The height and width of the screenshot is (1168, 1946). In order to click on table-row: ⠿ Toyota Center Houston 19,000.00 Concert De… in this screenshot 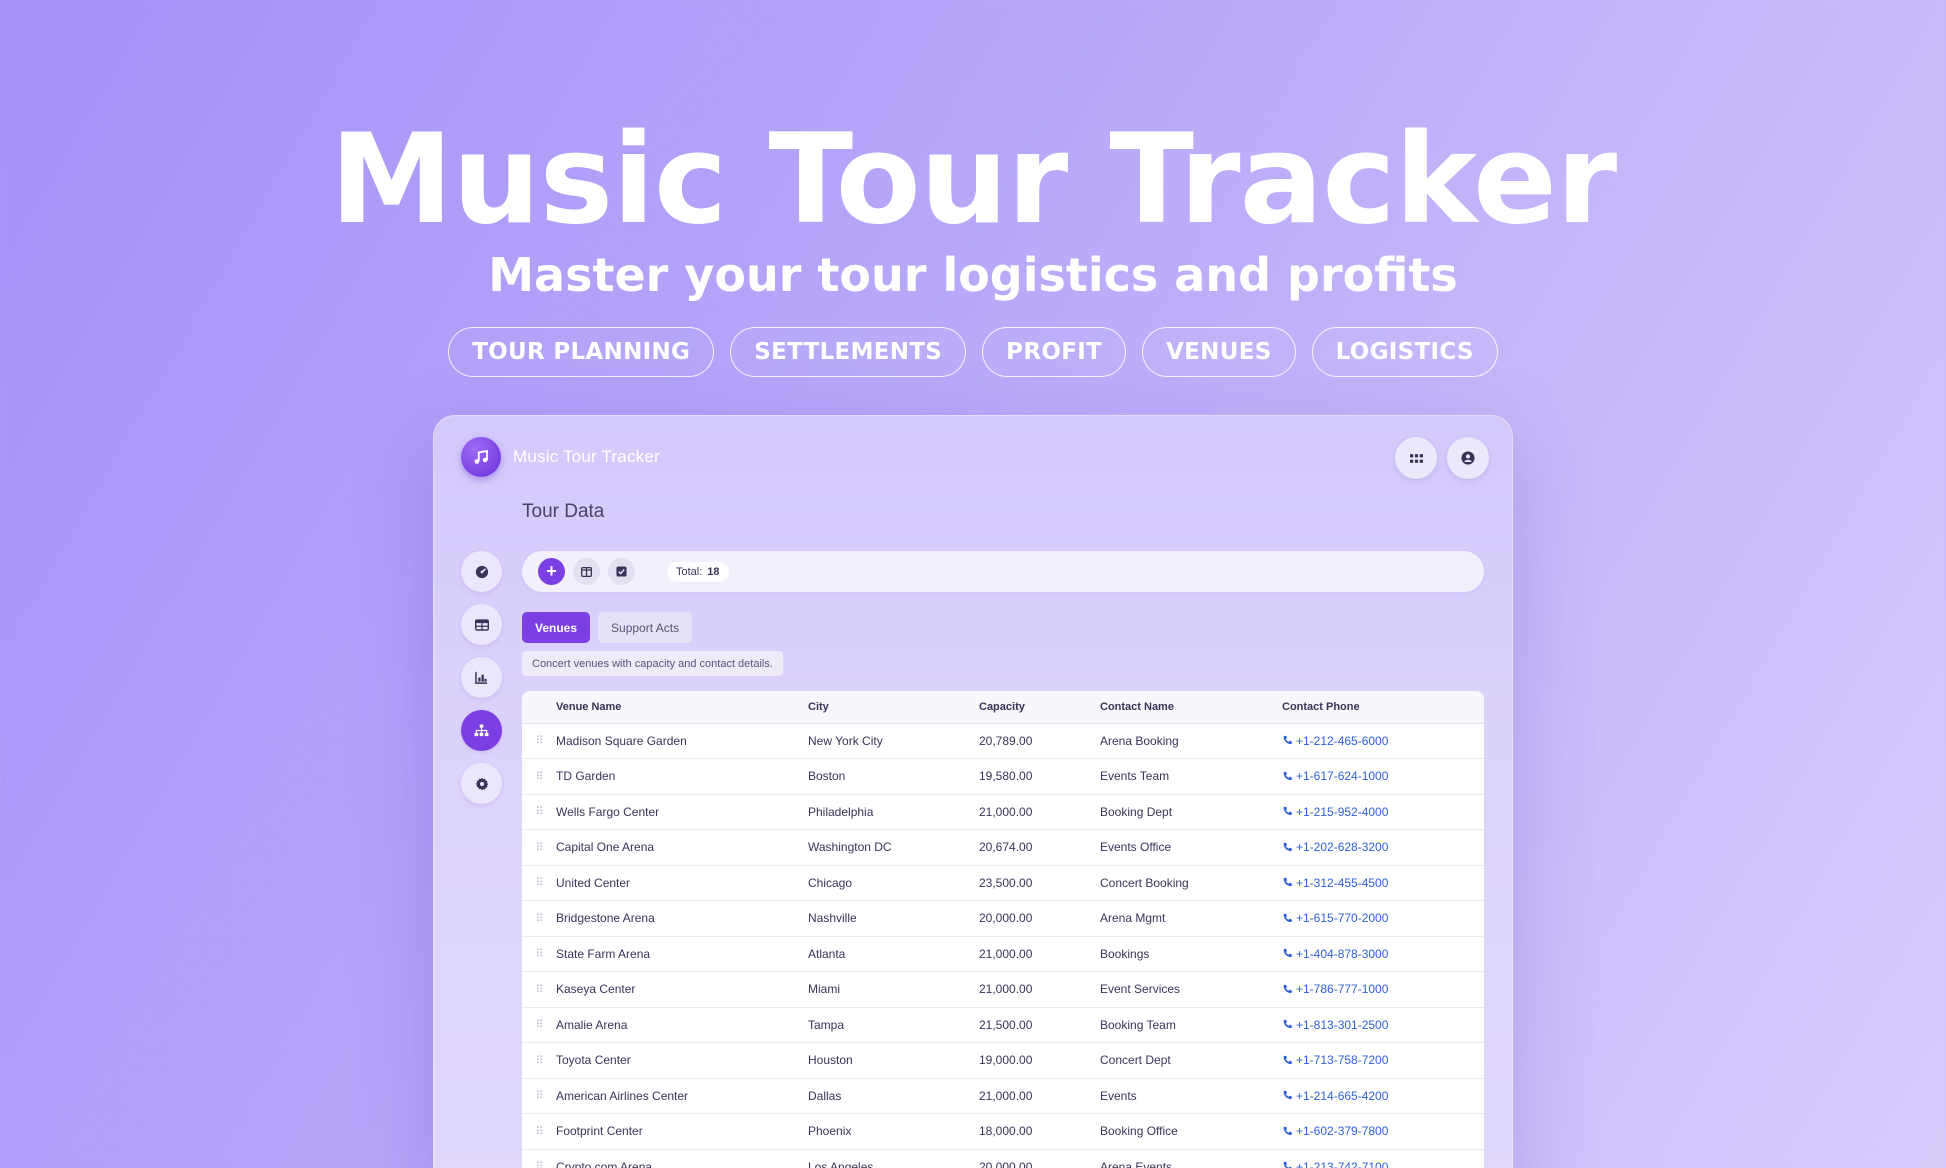, I will do `click(1003, 1060)`.